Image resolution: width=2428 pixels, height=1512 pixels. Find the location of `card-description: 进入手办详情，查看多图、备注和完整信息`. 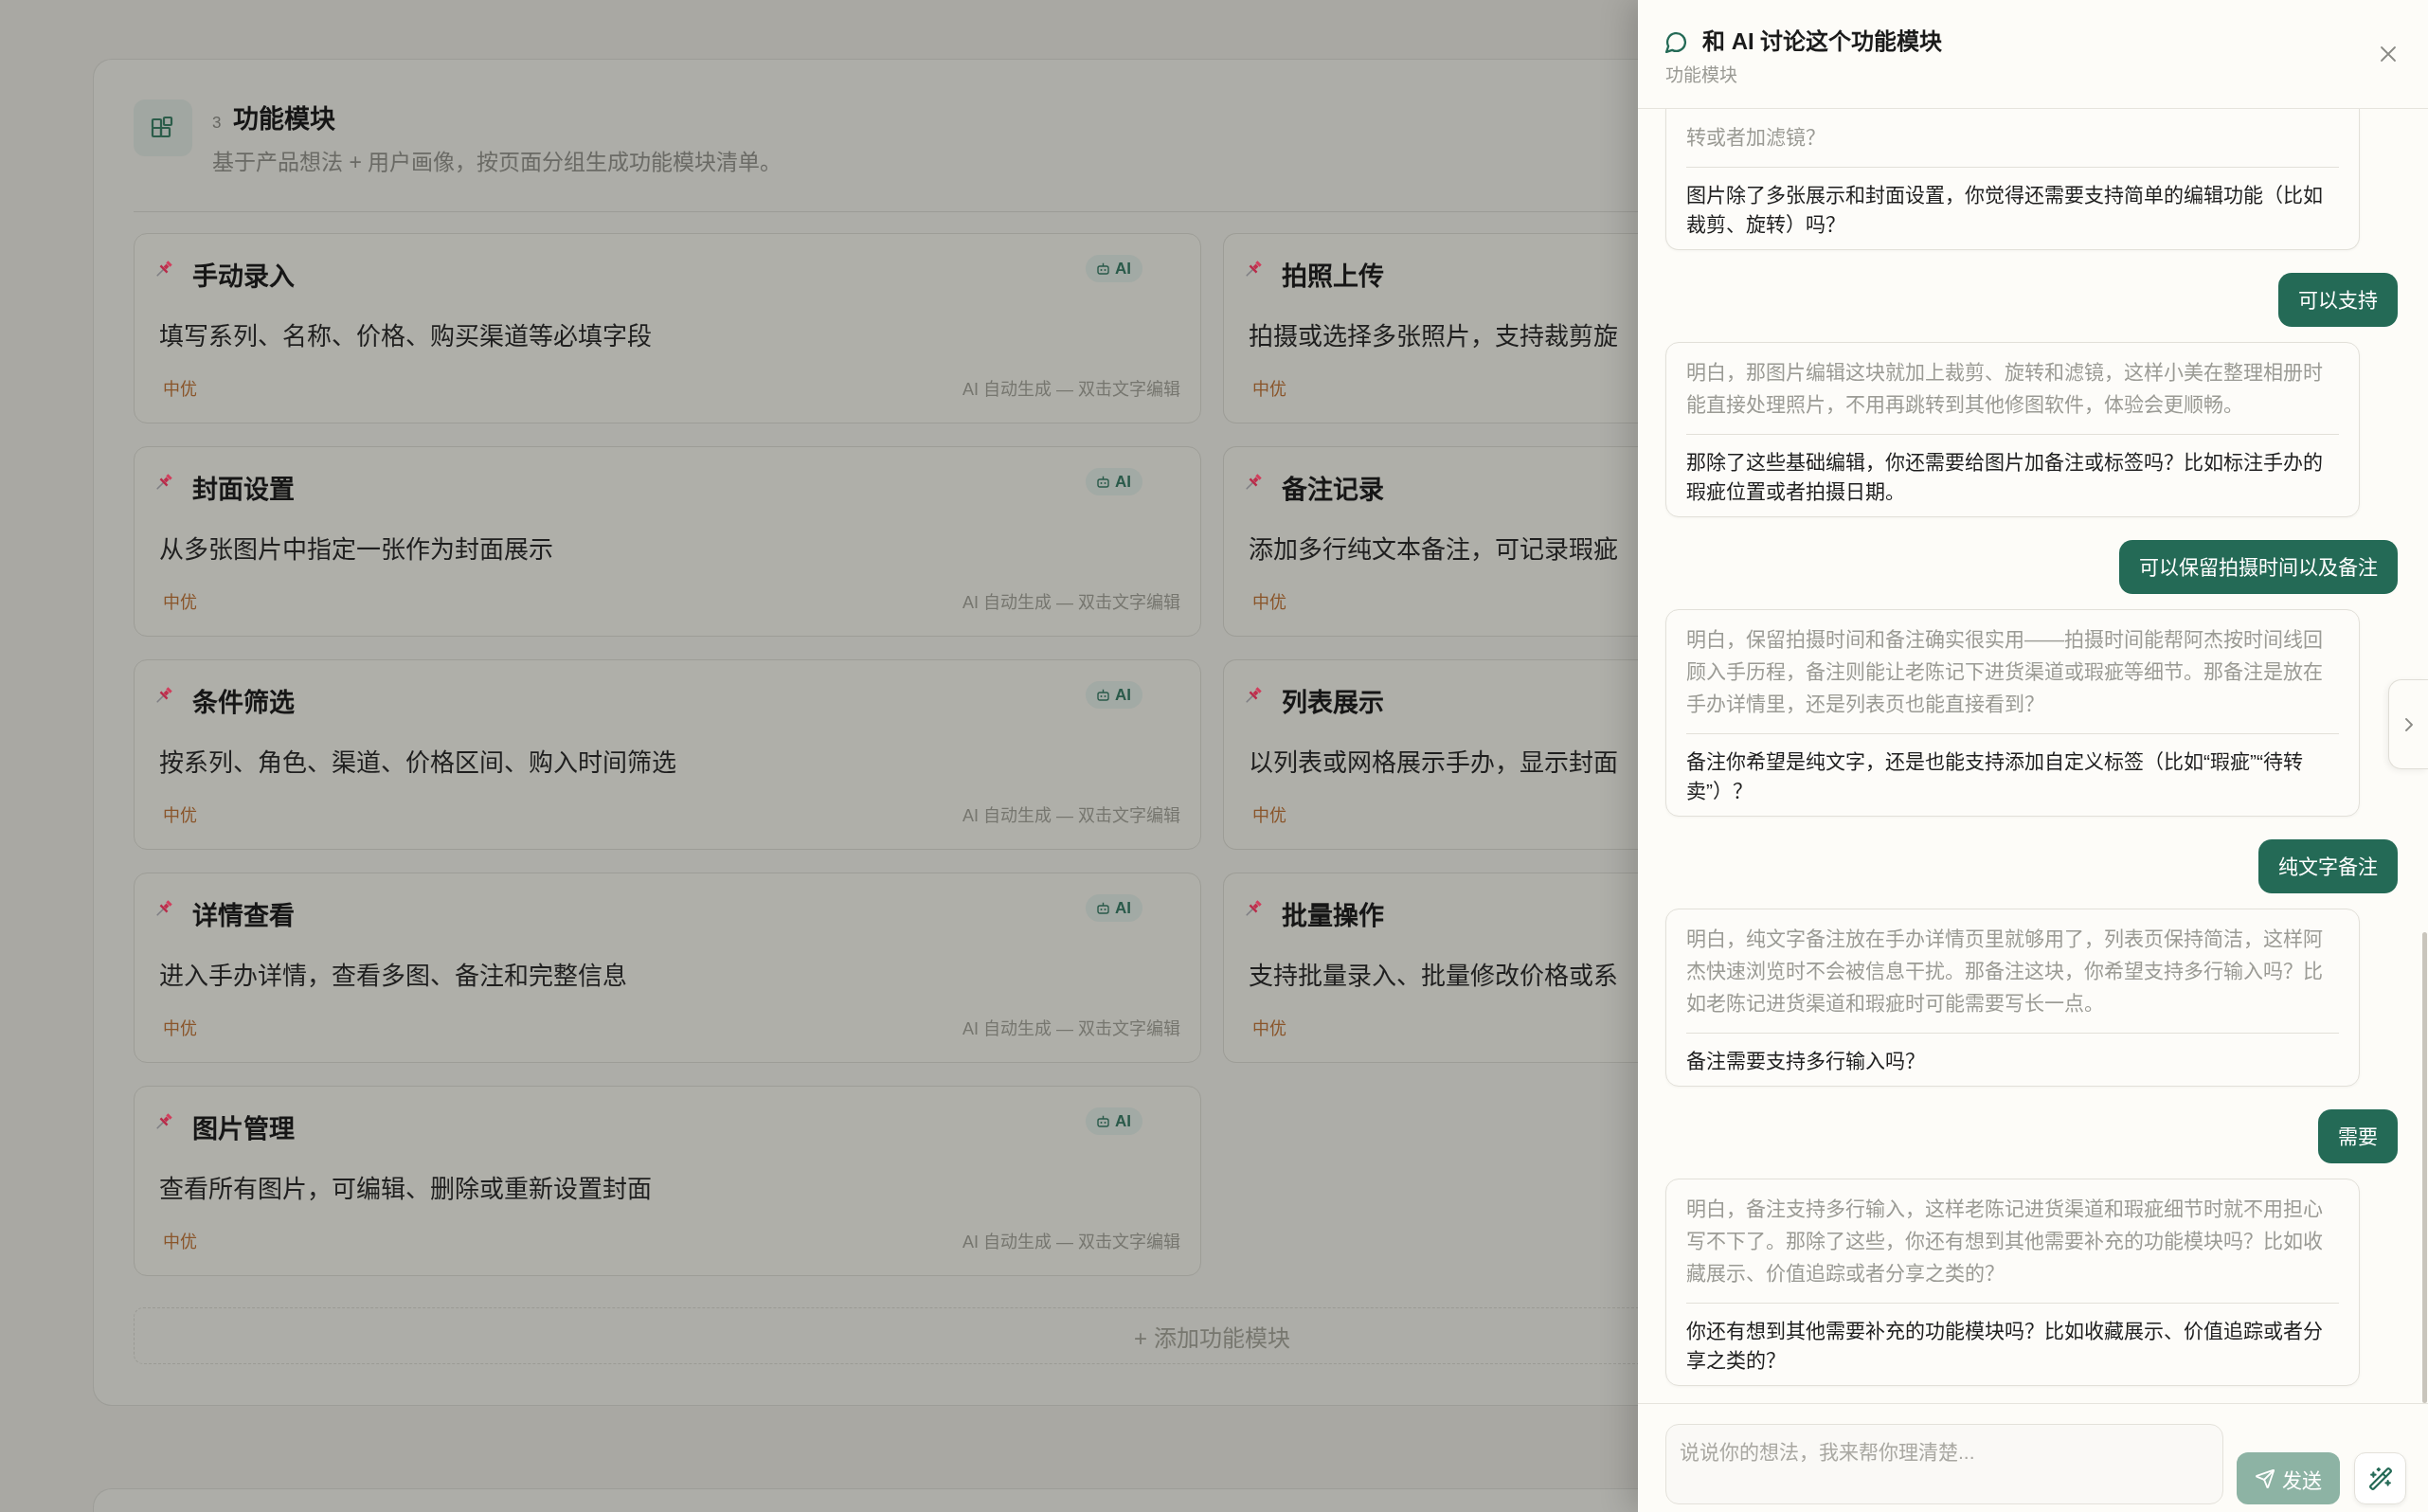

card-description: 进入手办详情，查看多图、备注和完整信息 is located at coordinates (393, 976).